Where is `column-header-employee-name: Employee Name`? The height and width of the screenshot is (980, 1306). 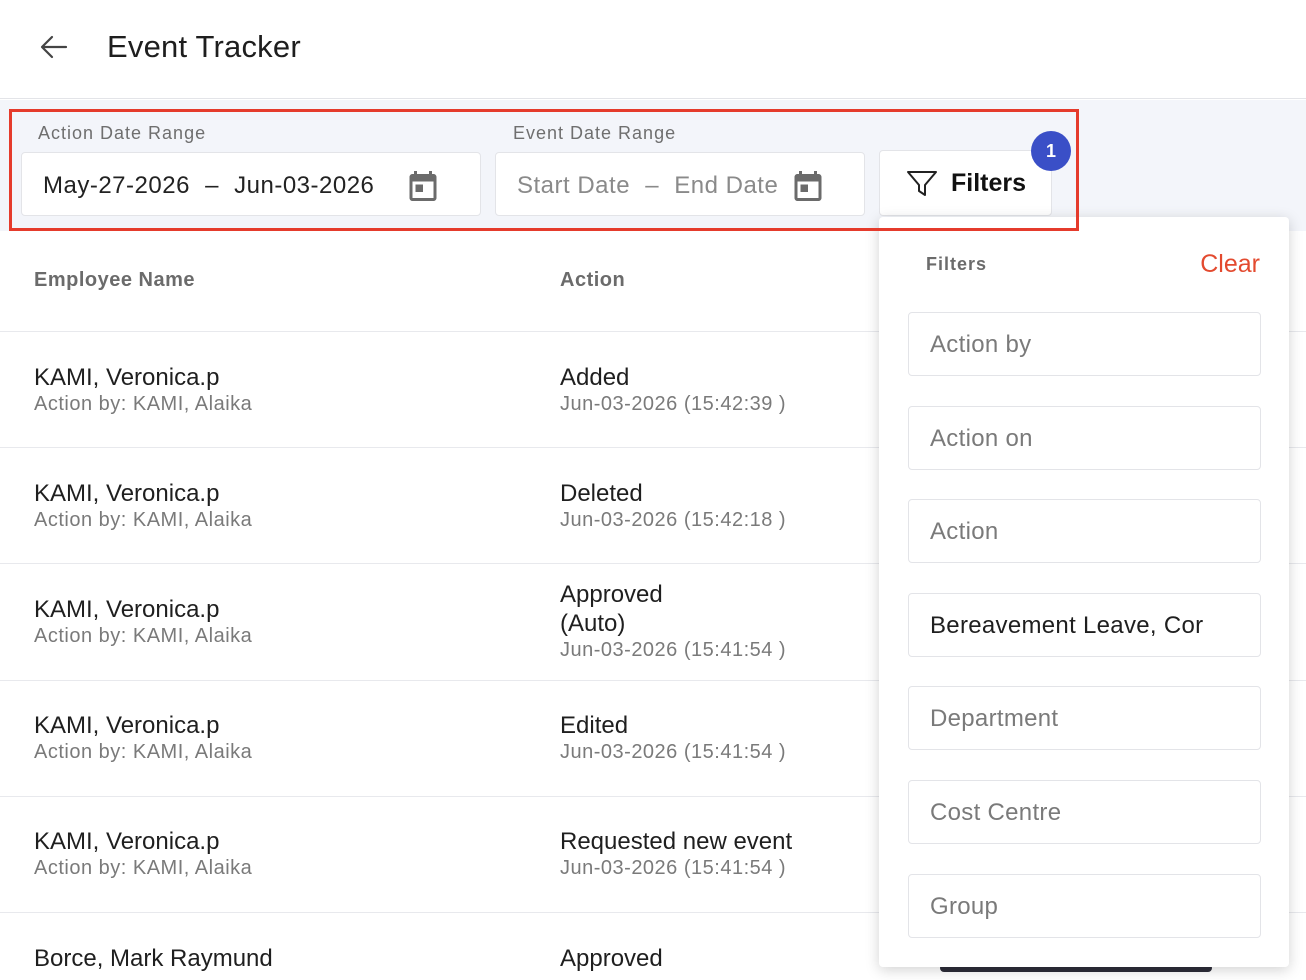
column-header-employee-name: Employee Name is located at coordinates (114, 280).